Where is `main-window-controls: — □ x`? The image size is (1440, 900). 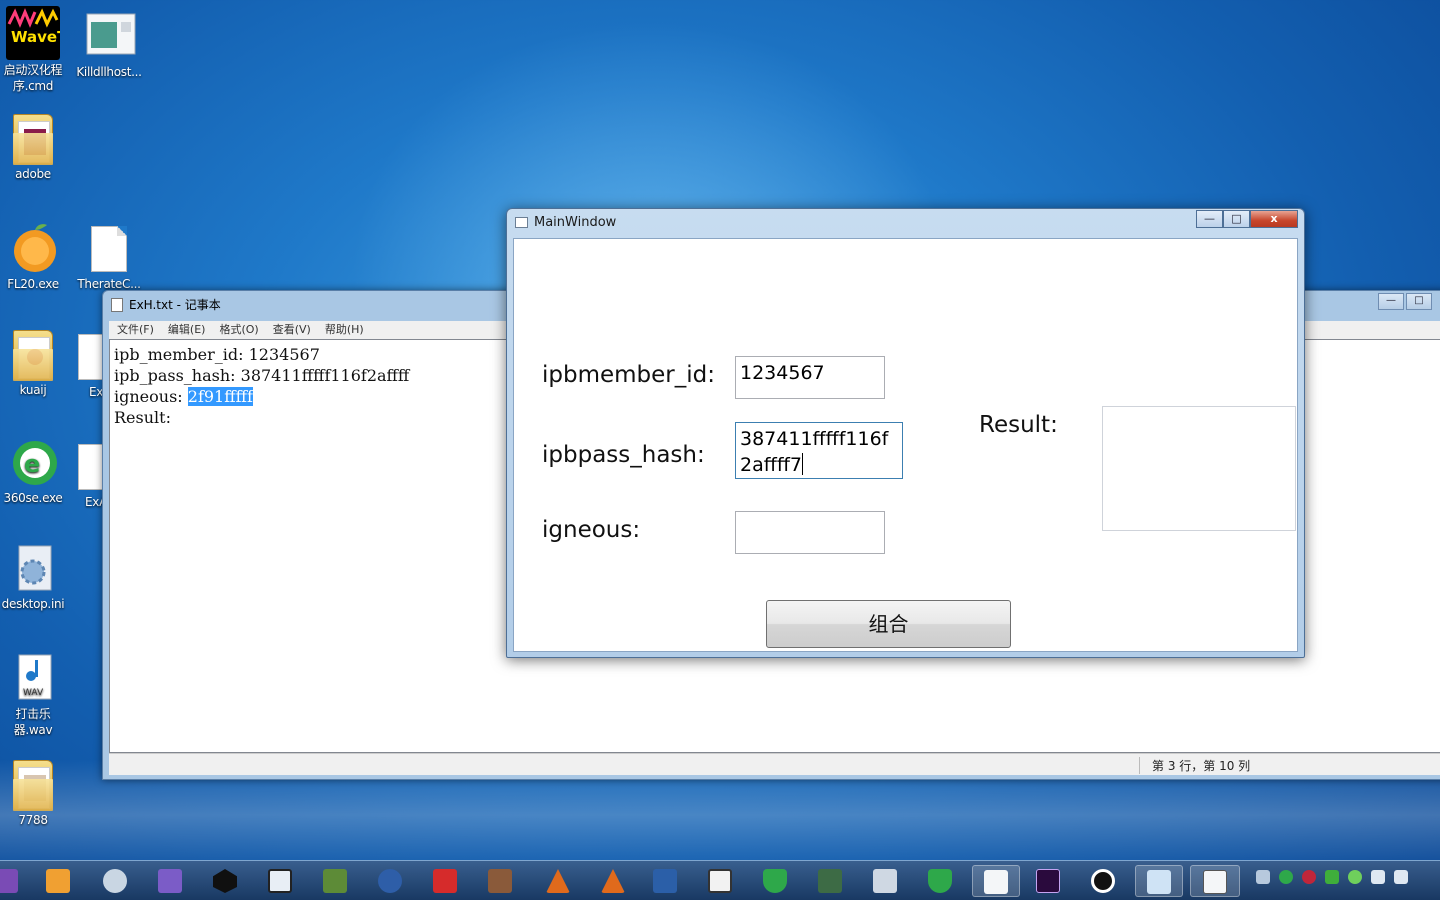
main-window-controls: — □ x is located at coordinates (1247, 219).